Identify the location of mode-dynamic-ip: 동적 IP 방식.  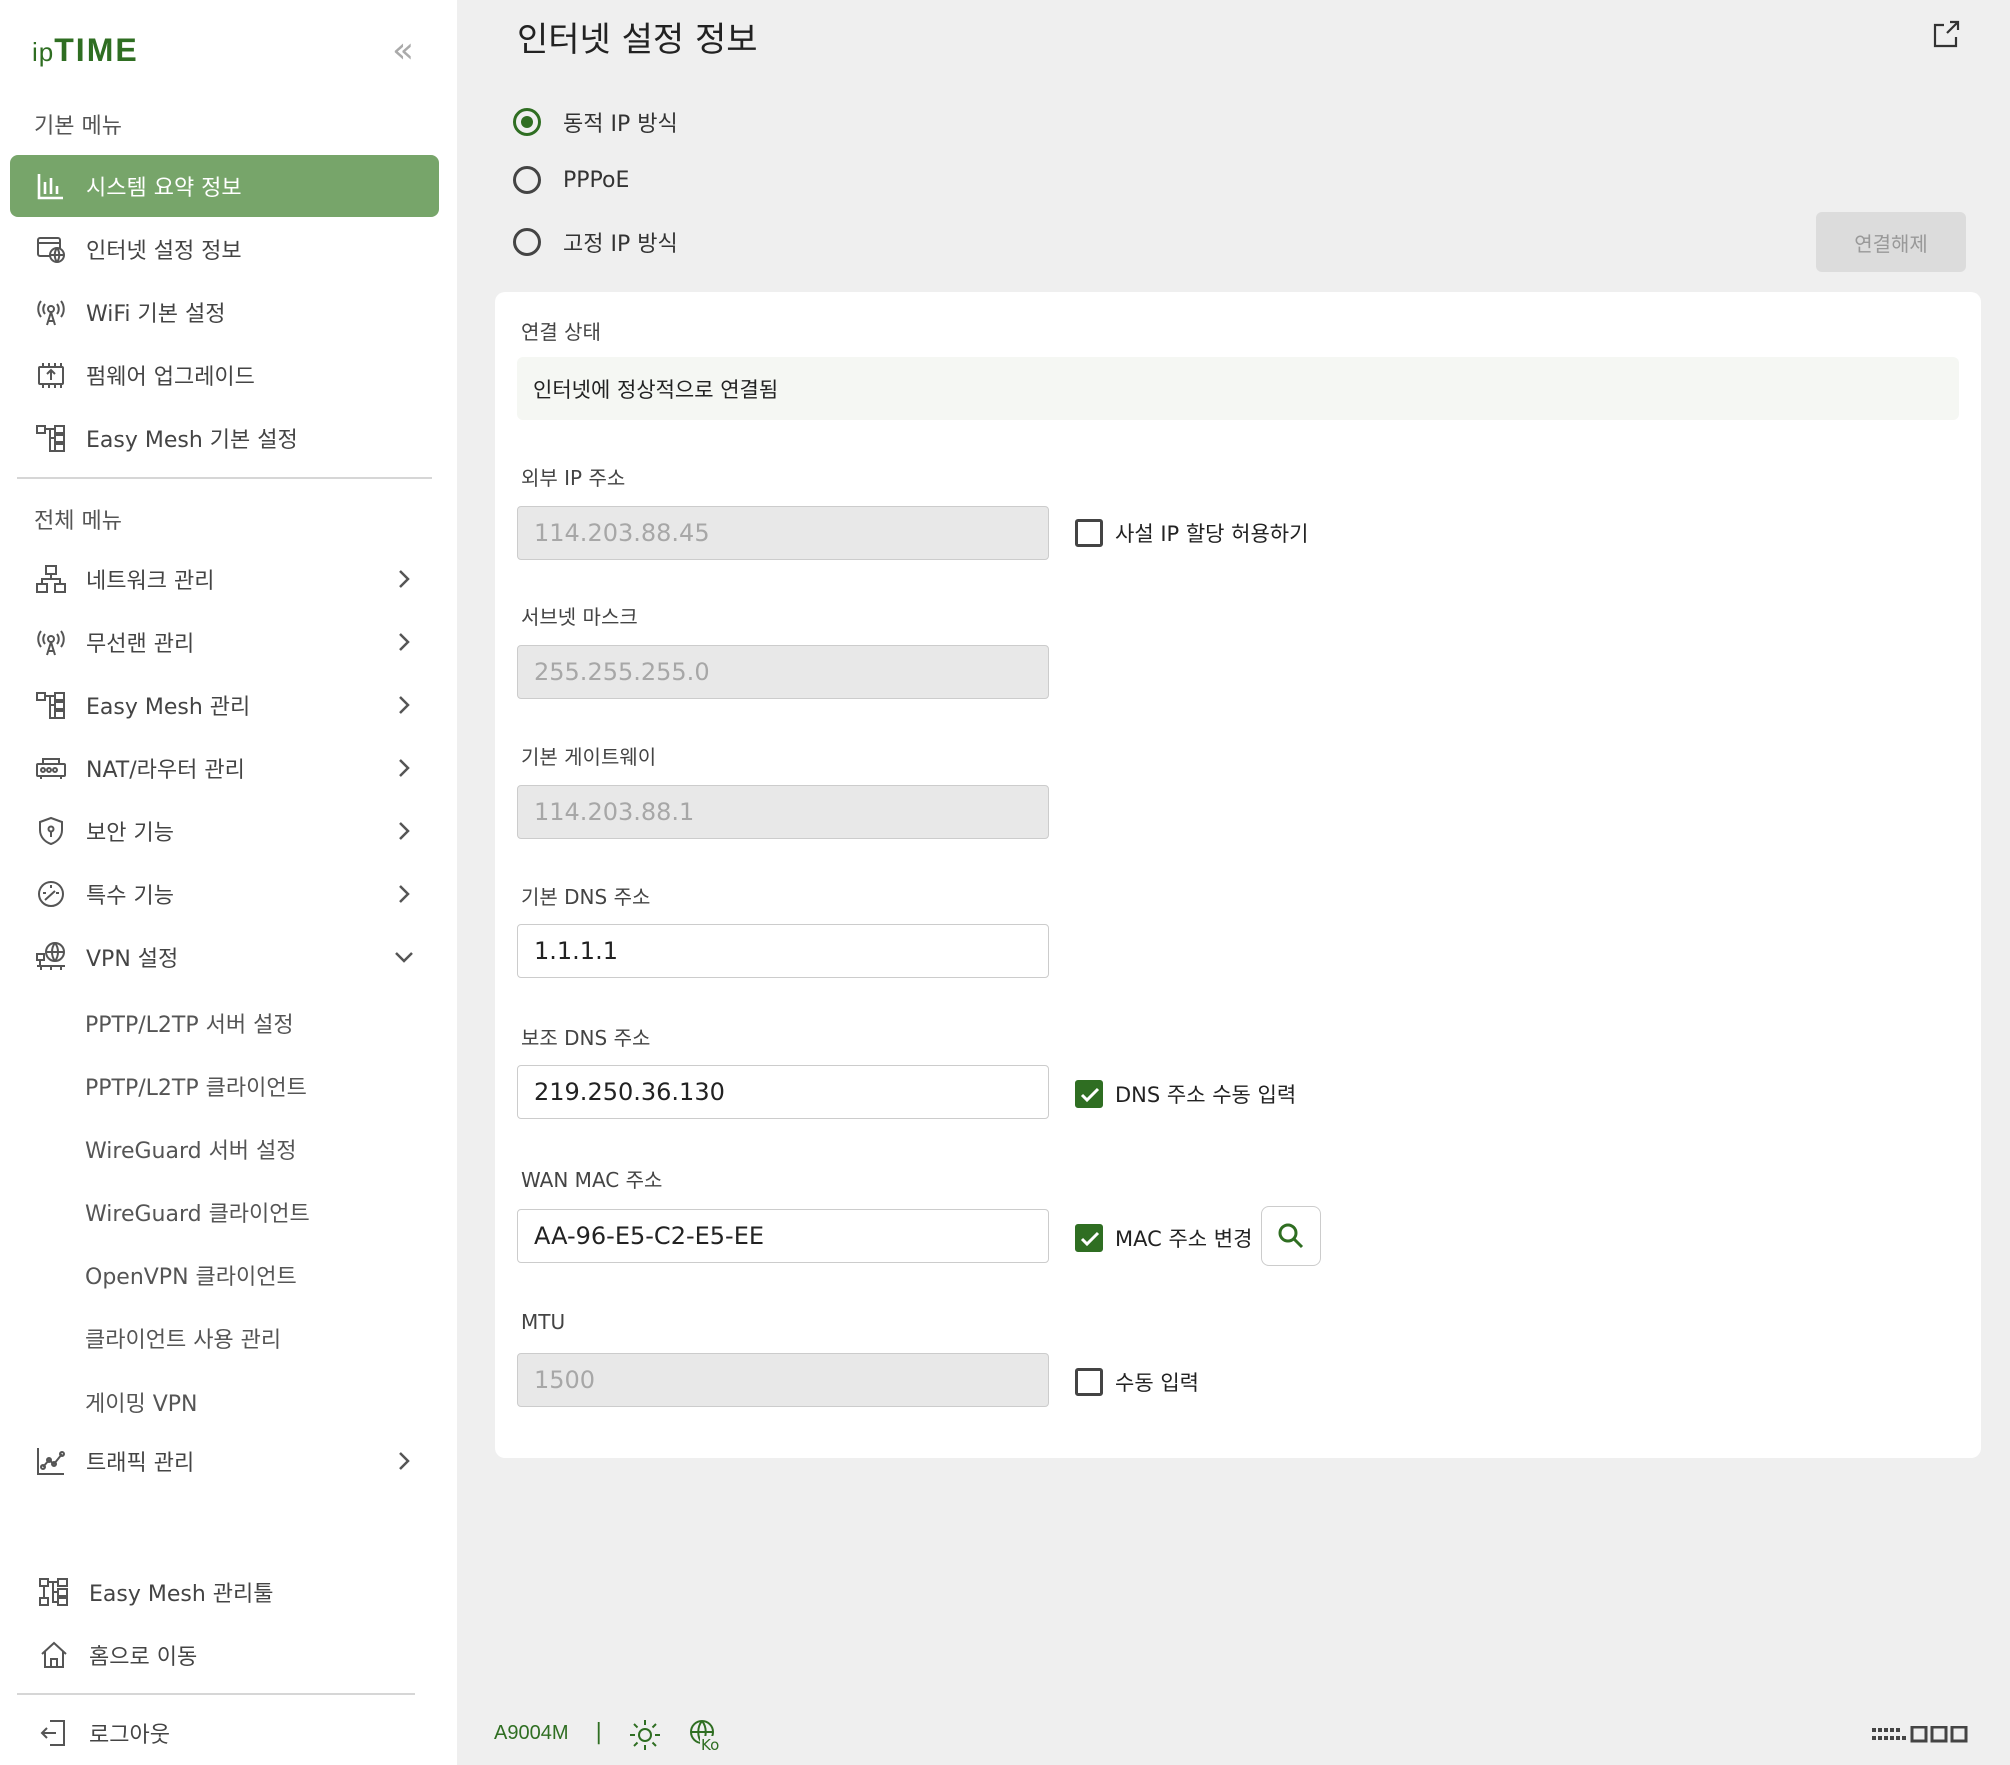
(595, 122).